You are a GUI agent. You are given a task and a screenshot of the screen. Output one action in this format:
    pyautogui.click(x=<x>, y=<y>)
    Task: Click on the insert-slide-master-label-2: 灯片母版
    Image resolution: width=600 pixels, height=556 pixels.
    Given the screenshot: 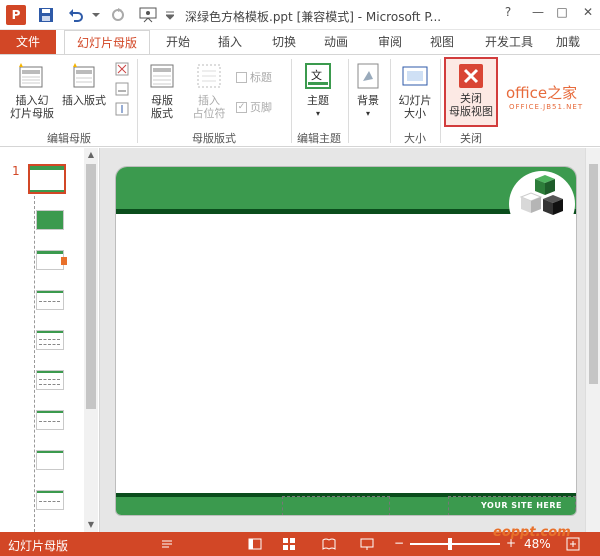 What is the action you would take?
    pyautogui.click(x=32, y=113)
    